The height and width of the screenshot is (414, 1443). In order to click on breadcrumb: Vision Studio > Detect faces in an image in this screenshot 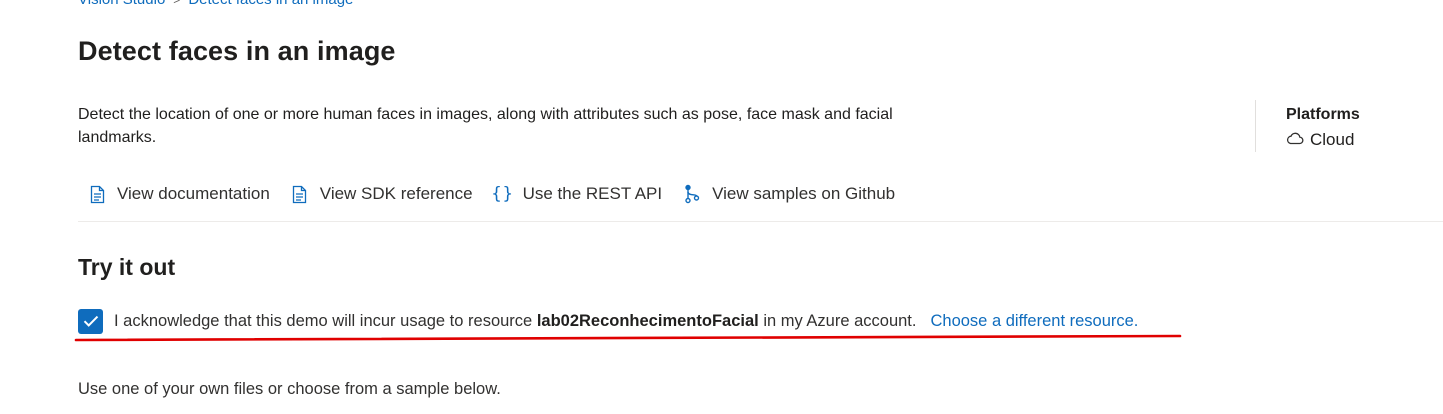, I will do `click(215, 4)`.